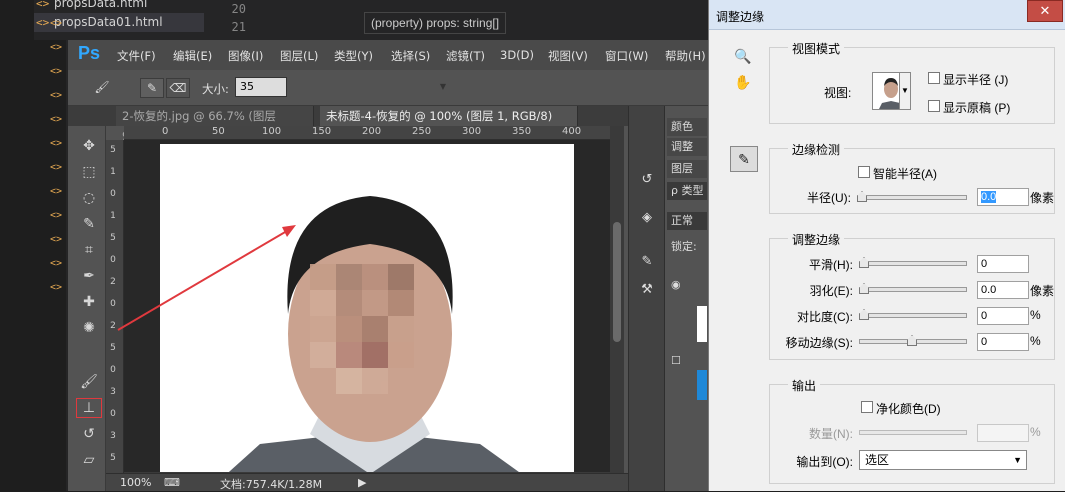 This screenshot has width=1065, height=492. I want to click on output-to-label: 输出到(O):, so click(824, 462).